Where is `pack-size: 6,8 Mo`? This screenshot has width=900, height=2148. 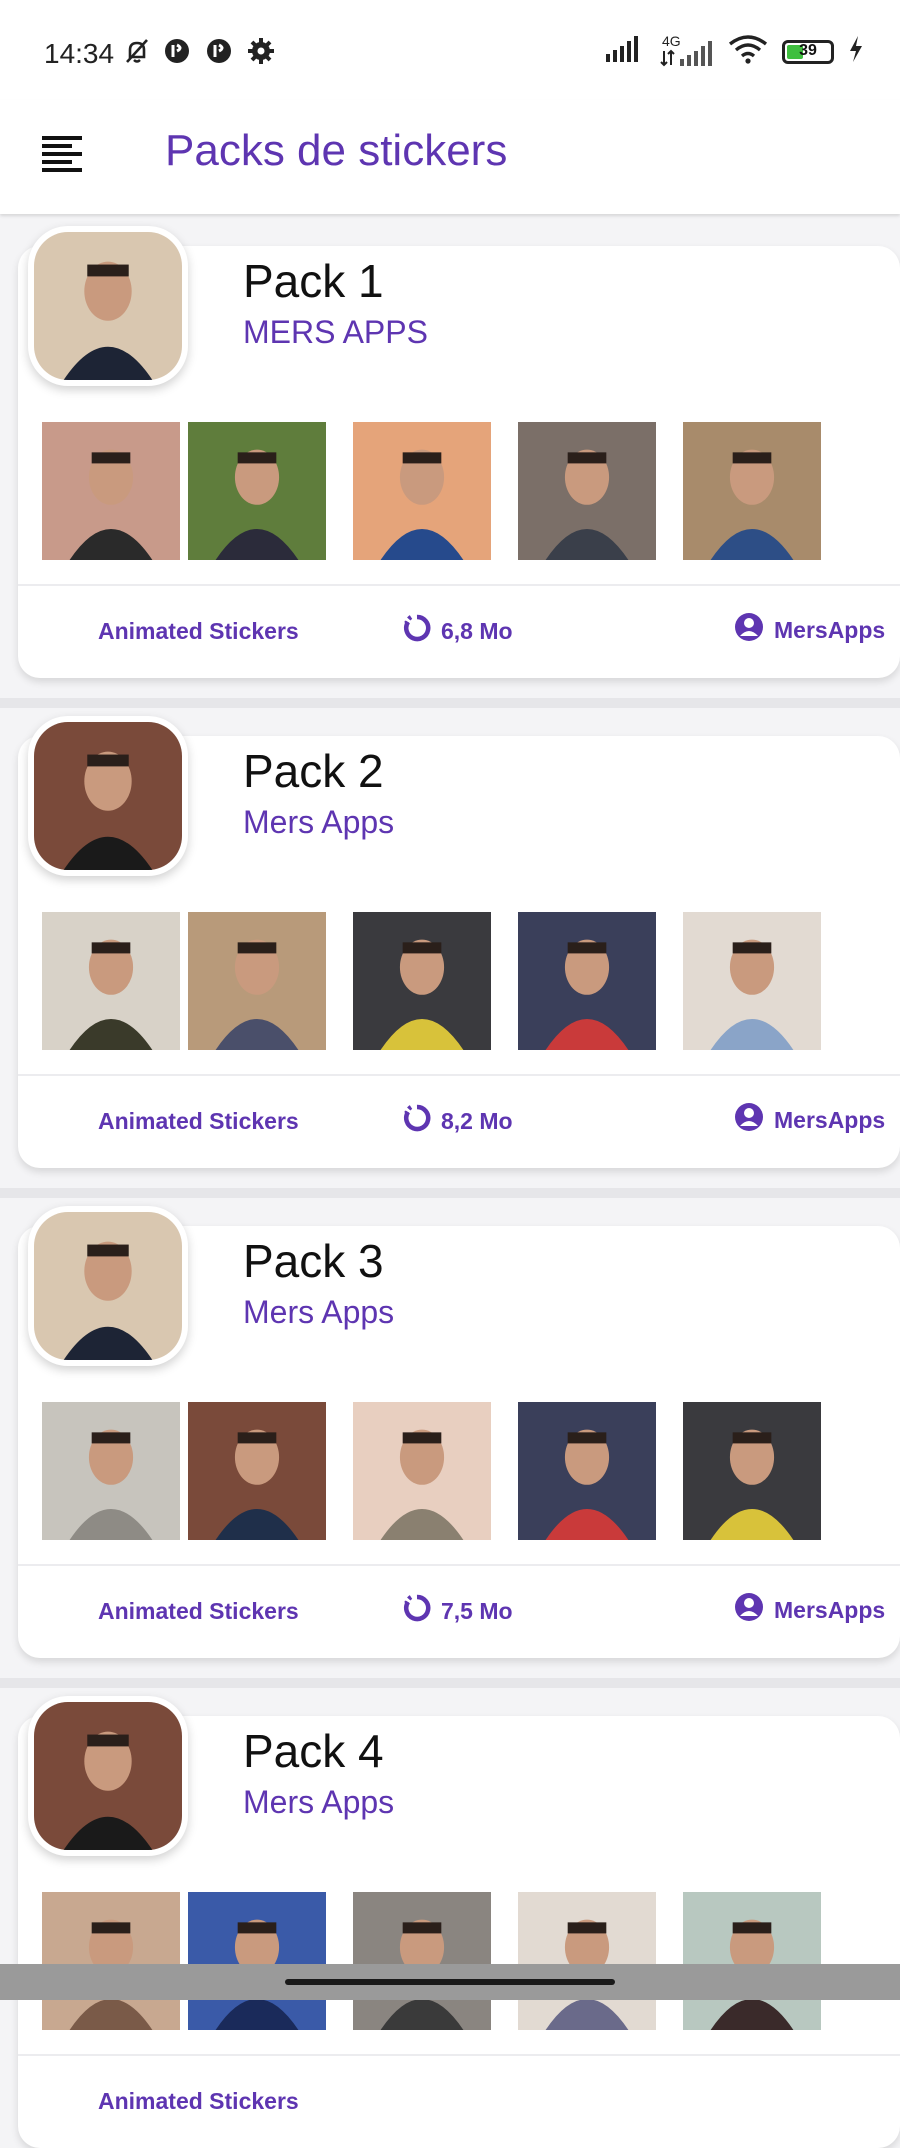
pack-size: 6,8 Mo is located at coordinates (458, 631).